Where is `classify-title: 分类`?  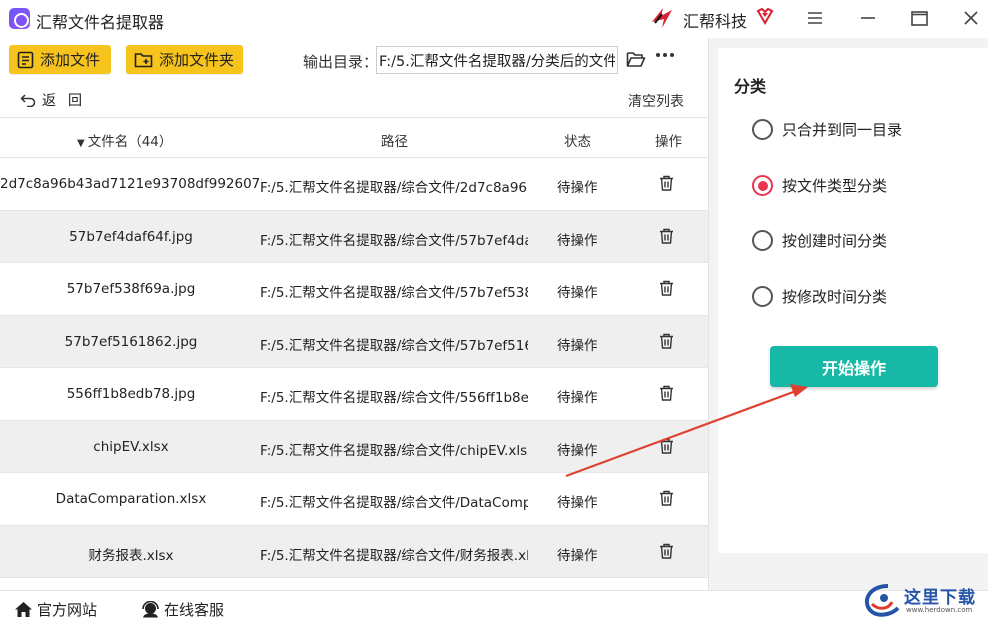
classify-title: 分类 is located at coordinates (750, 86).